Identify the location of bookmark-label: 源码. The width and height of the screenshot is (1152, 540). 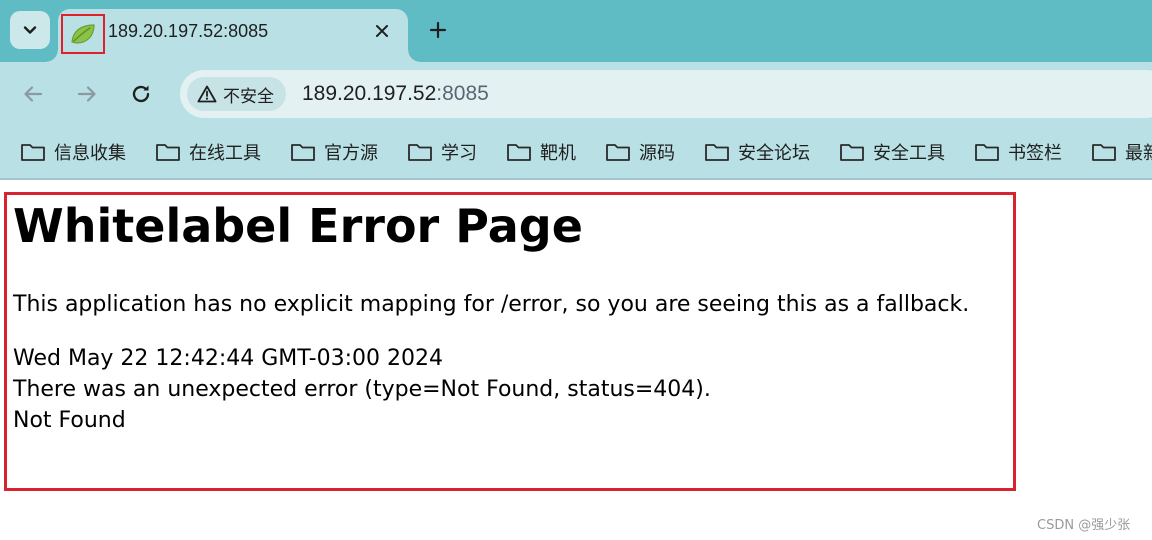
(657, 153).